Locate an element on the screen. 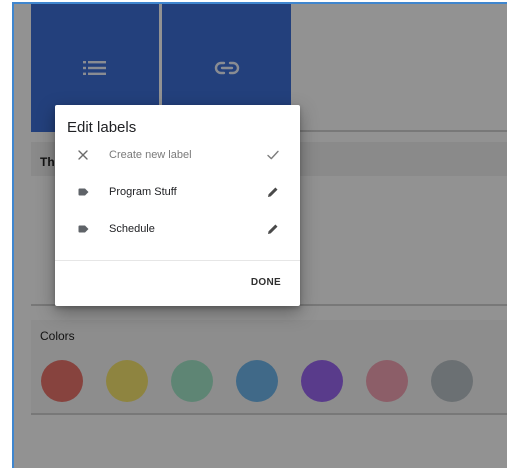  check-icon is located at coordinates (273, 155).